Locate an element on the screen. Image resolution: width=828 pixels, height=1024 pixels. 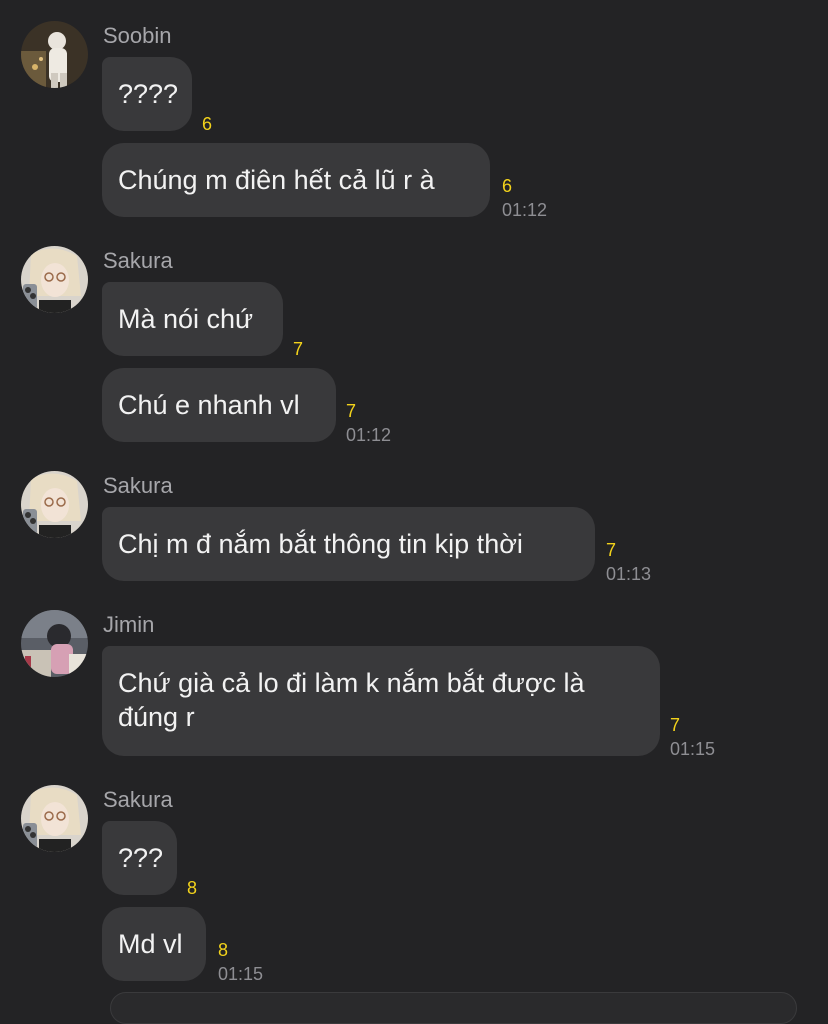
message-bubble: Md vl is located at coordinates (154, 944).